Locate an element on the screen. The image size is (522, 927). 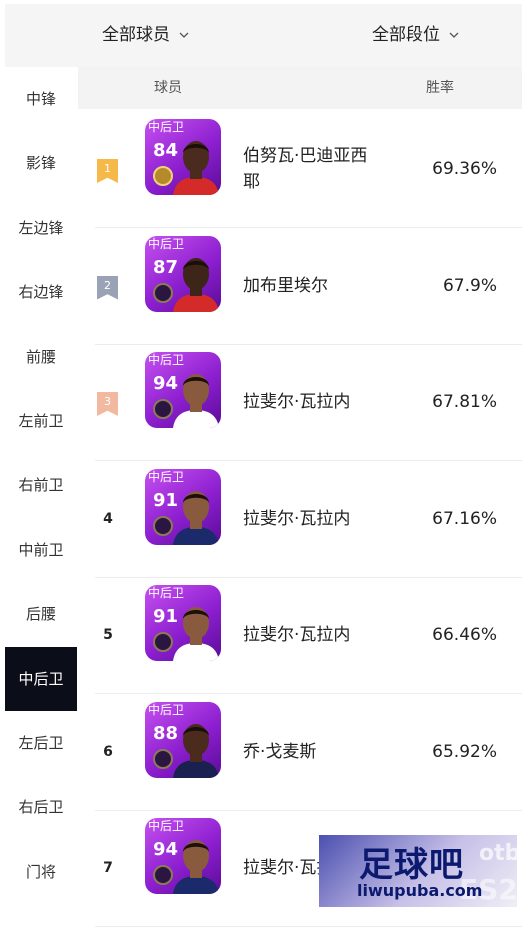
player-name-text: 乔·戈麦斯 is located at coordinates (280, 751).